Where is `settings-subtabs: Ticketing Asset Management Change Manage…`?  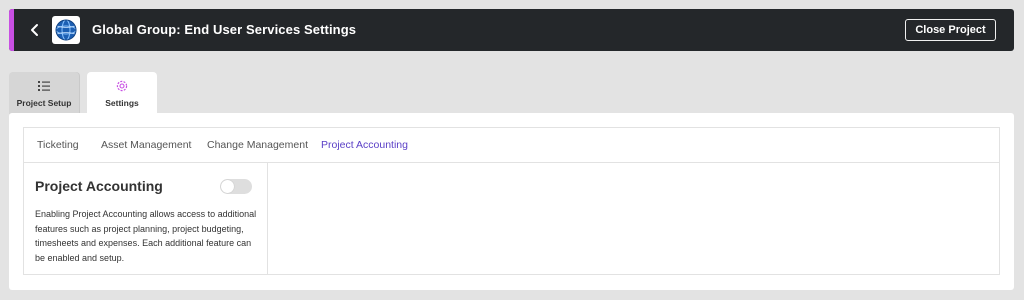 settings-subtabs: Ticketing Asset Management Change Manage… is located at coordinates (511, 145).